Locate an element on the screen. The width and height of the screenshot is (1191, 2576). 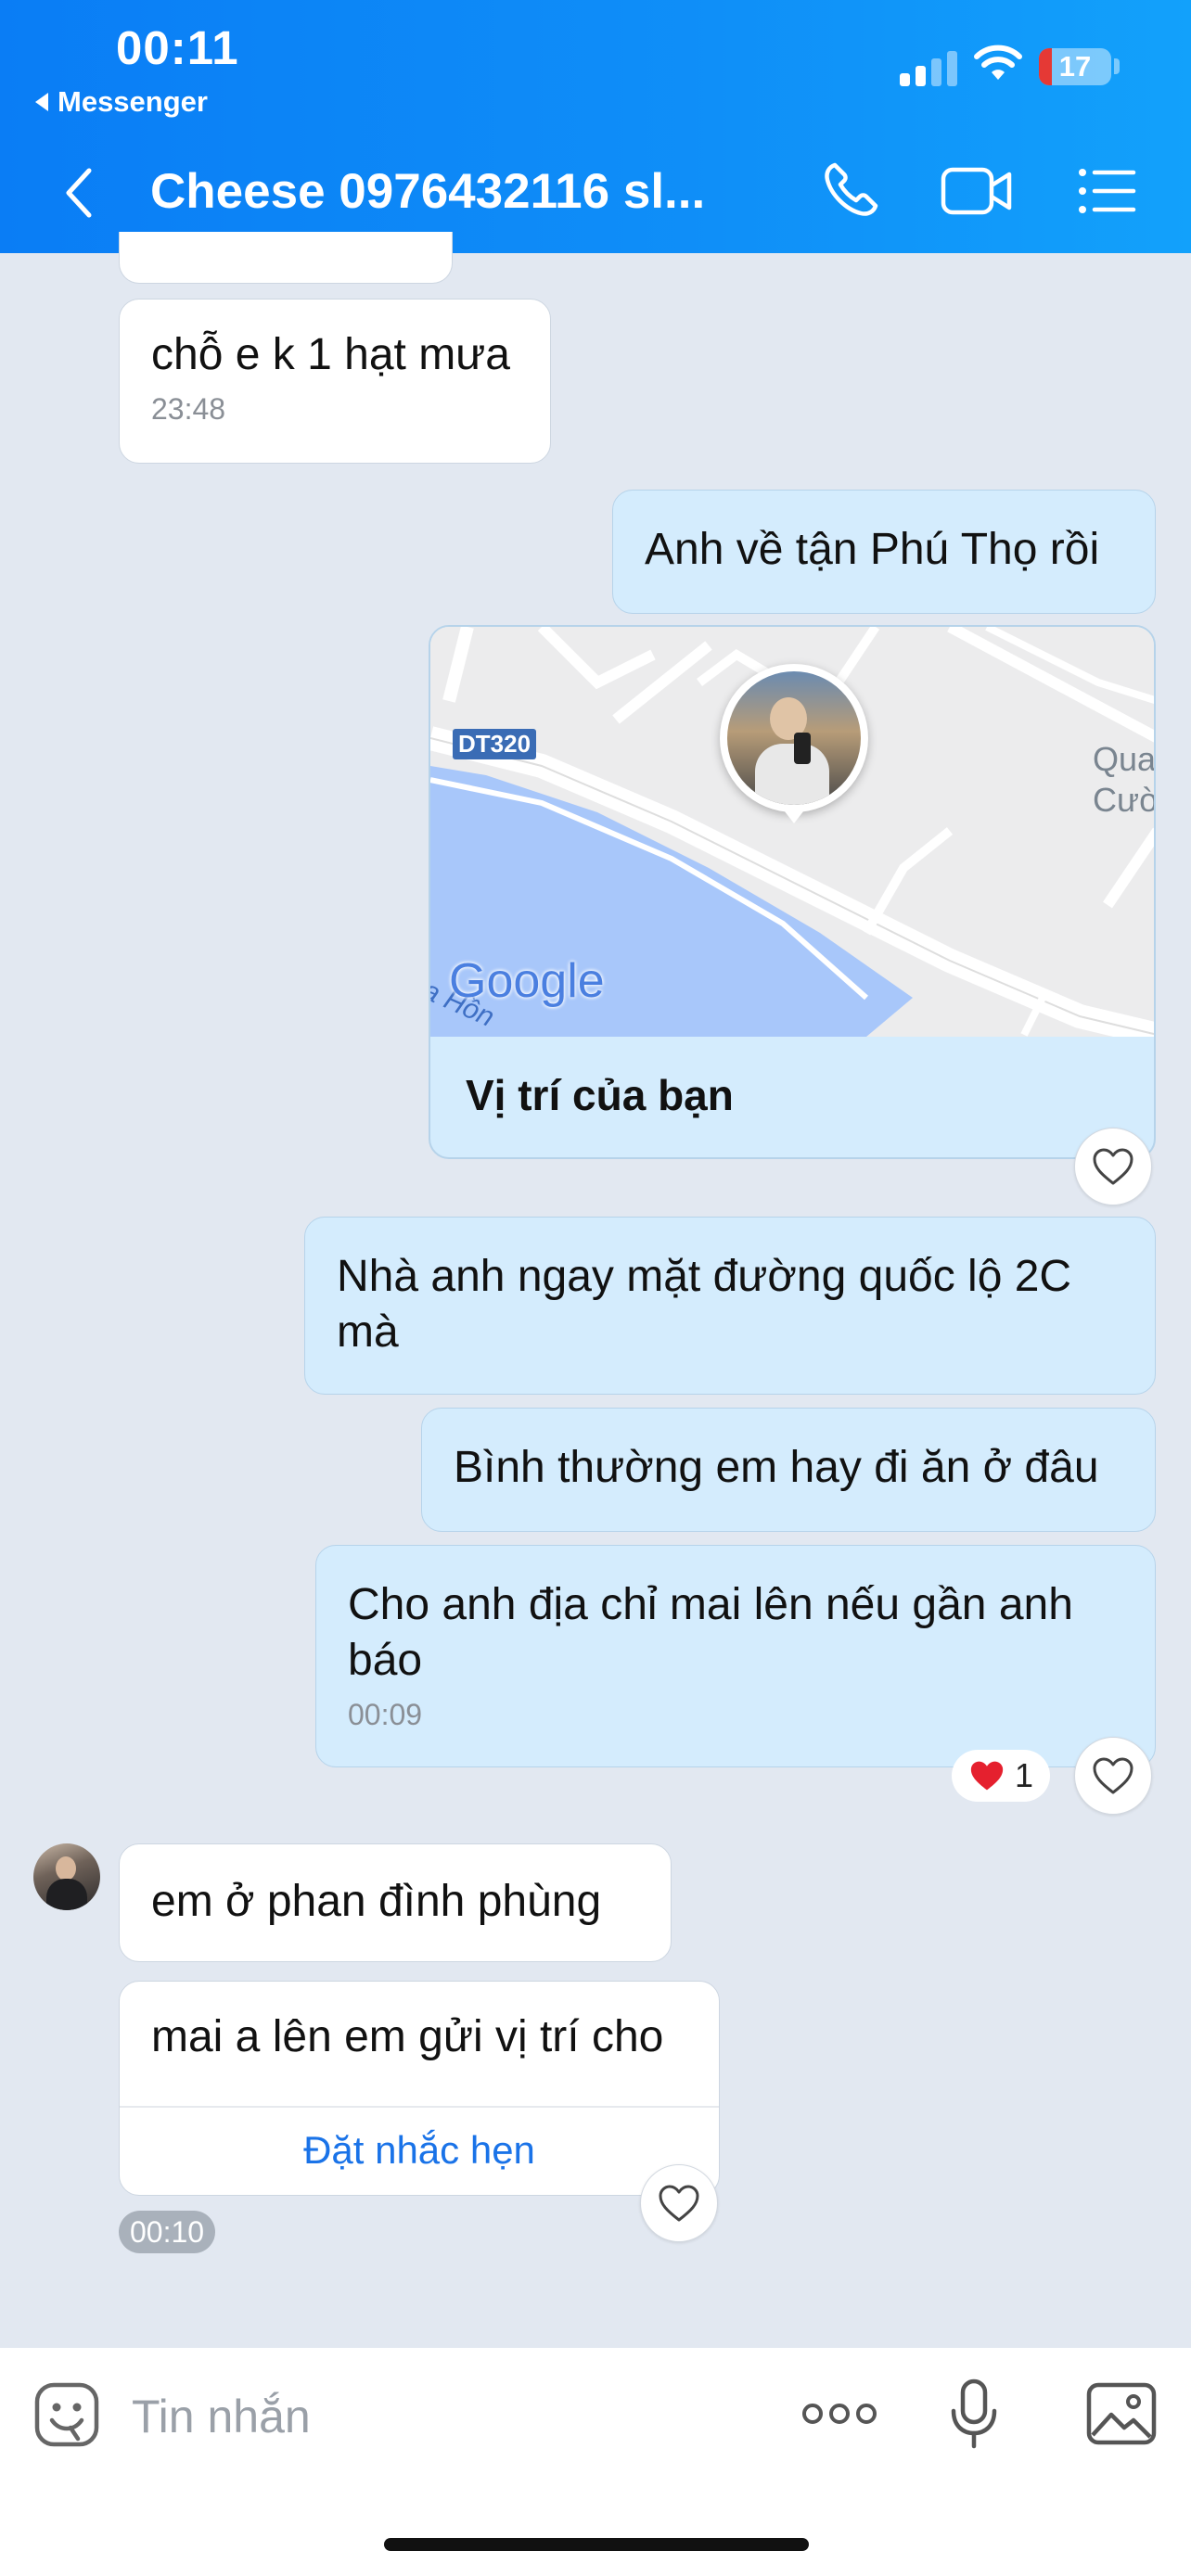
home-indicator is located at coordinates (597, 2544).